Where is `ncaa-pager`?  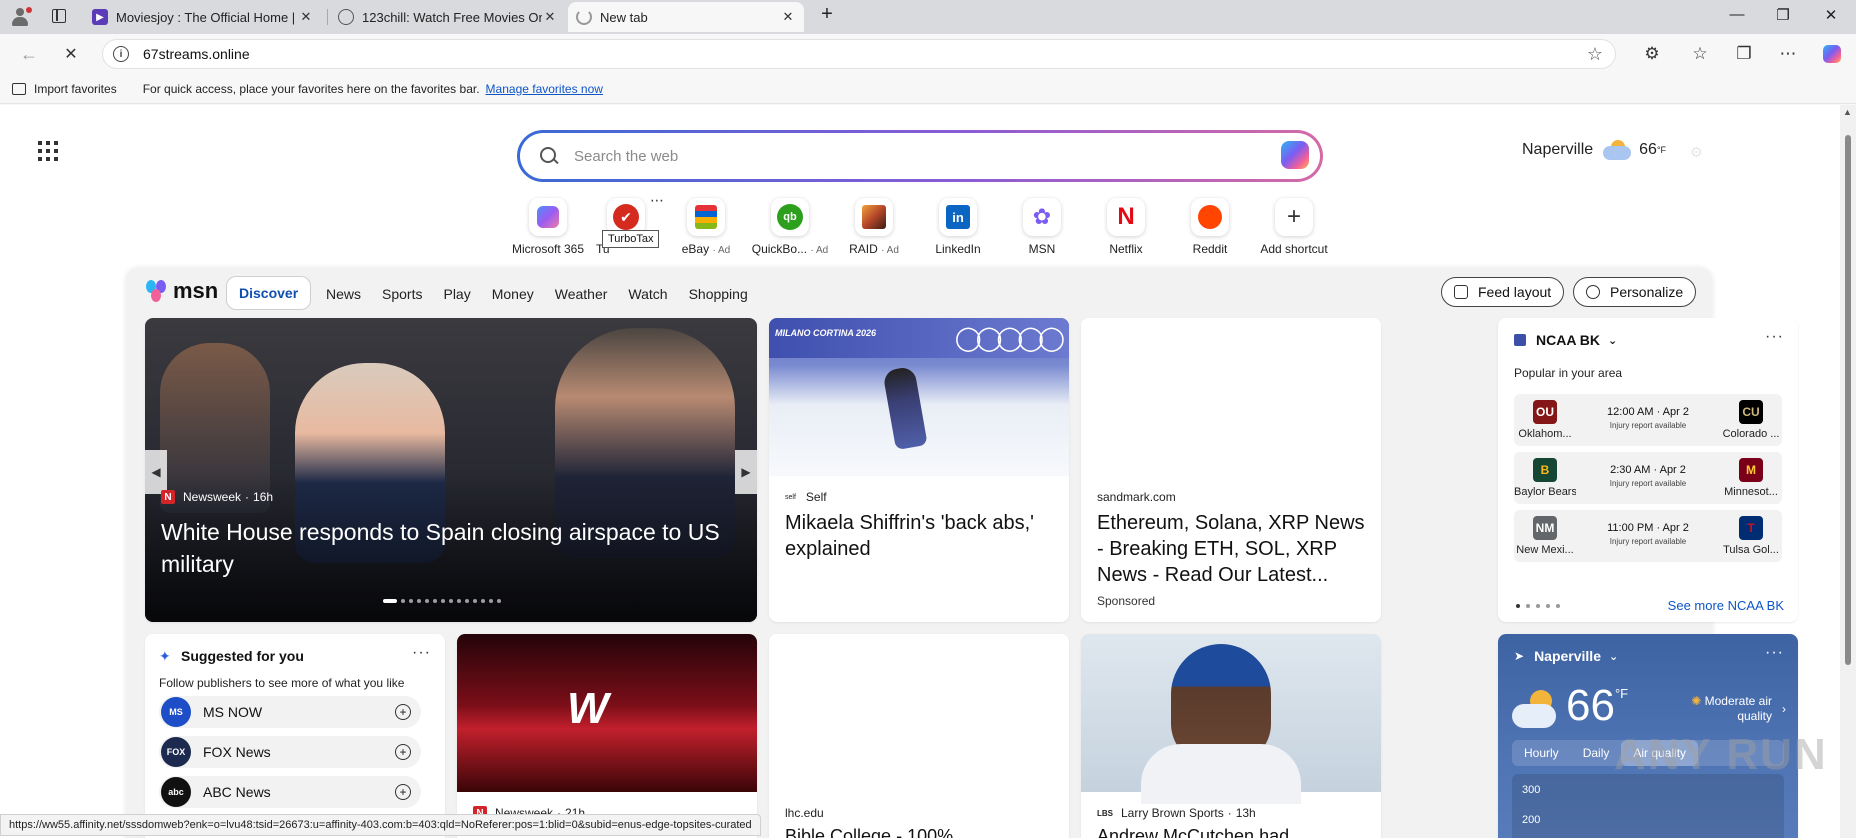
ncaa-pager is located at coordinates (1538, 606).